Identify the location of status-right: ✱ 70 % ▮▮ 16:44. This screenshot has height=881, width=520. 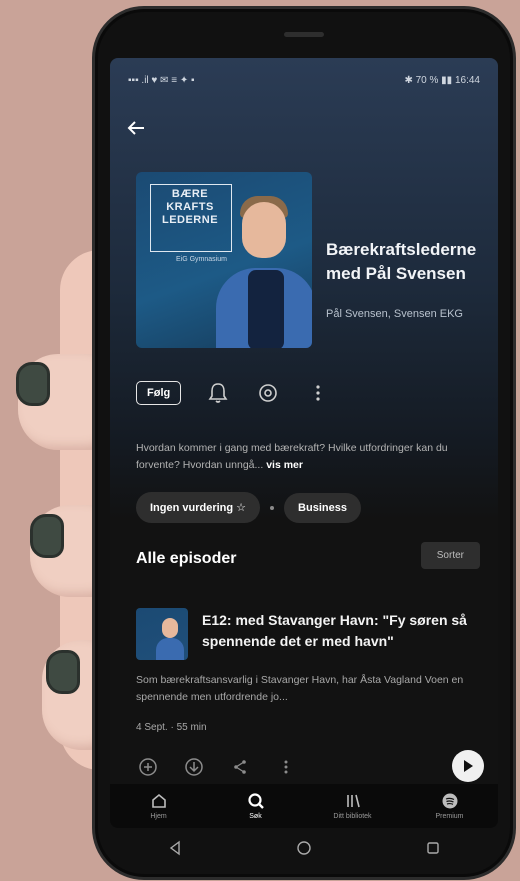
(442, 80).